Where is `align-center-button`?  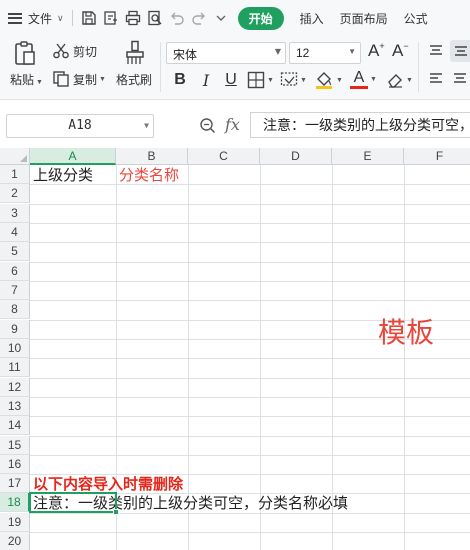 align-center-button is located at coordinates (460, 80).